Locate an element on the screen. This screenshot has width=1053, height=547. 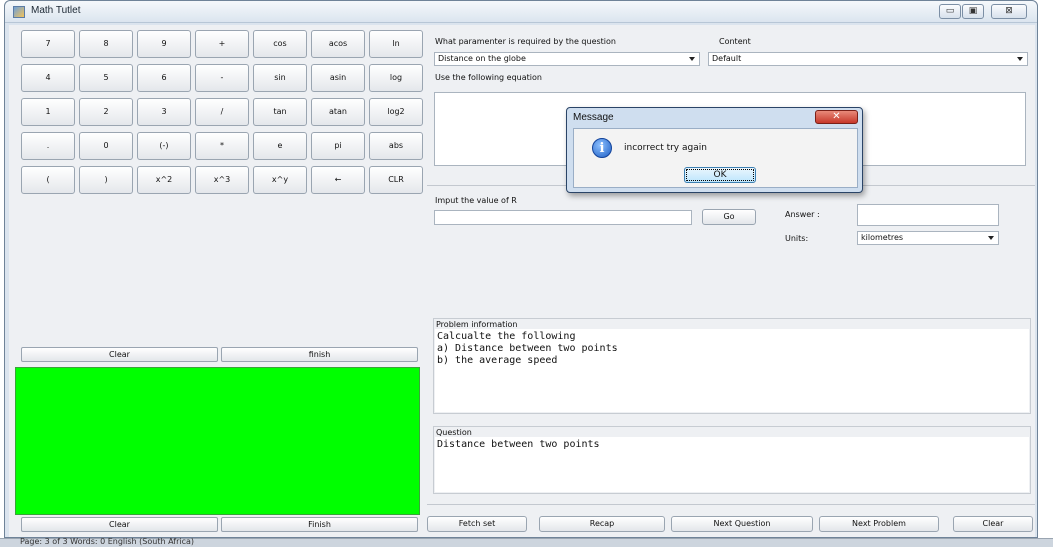
close-window-button: ⊠ is located at coordinates (1009, 11).